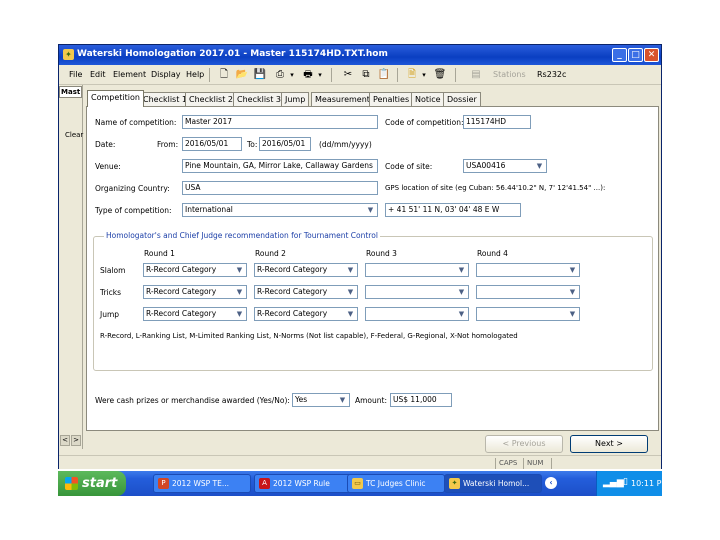 The width and height of the screenshot is (720, 540). What do you see at coordinates (74, 135) in the screenshot?
I see `clear-label: Clear` at bounding box center [74, 135].